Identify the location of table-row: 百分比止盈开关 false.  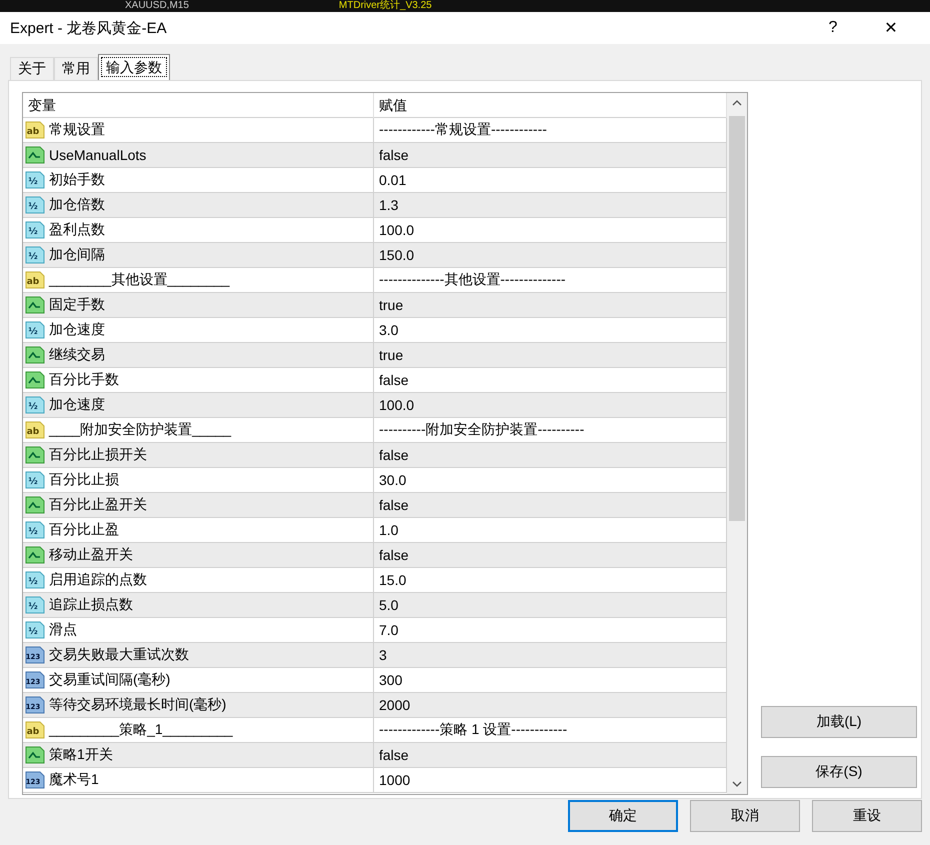
(375, 505).